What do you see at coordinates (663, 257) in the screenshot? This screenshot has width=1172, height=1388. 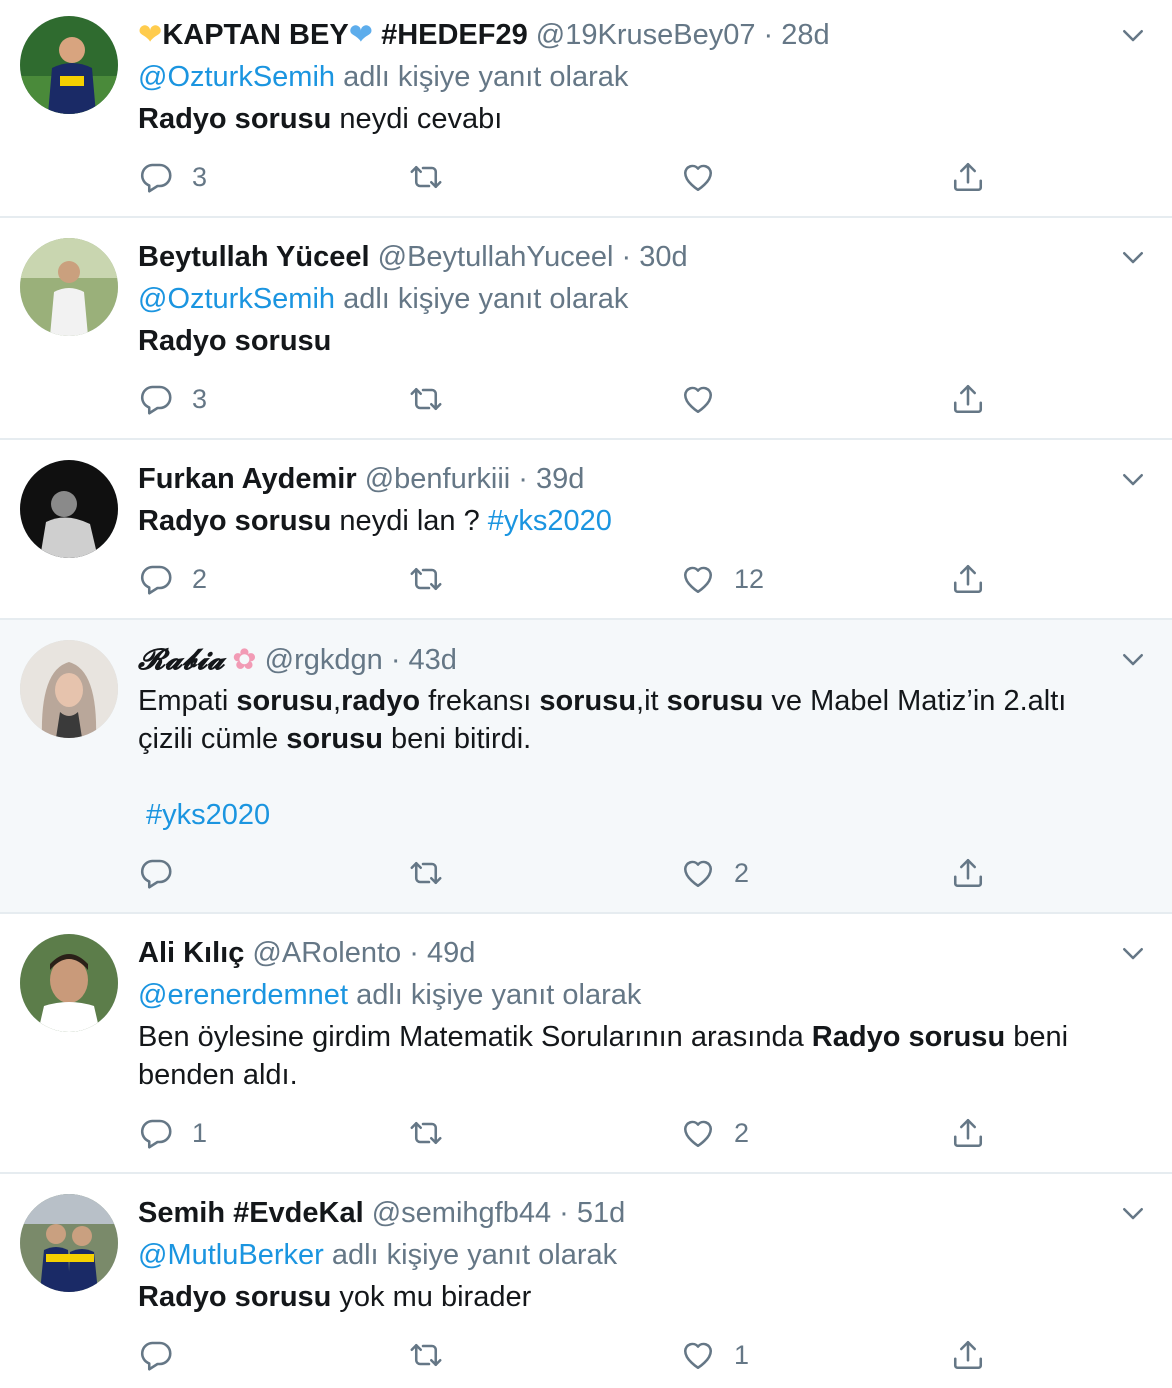 I see `tweet-time: 30d` at bounding box center [663, 257].